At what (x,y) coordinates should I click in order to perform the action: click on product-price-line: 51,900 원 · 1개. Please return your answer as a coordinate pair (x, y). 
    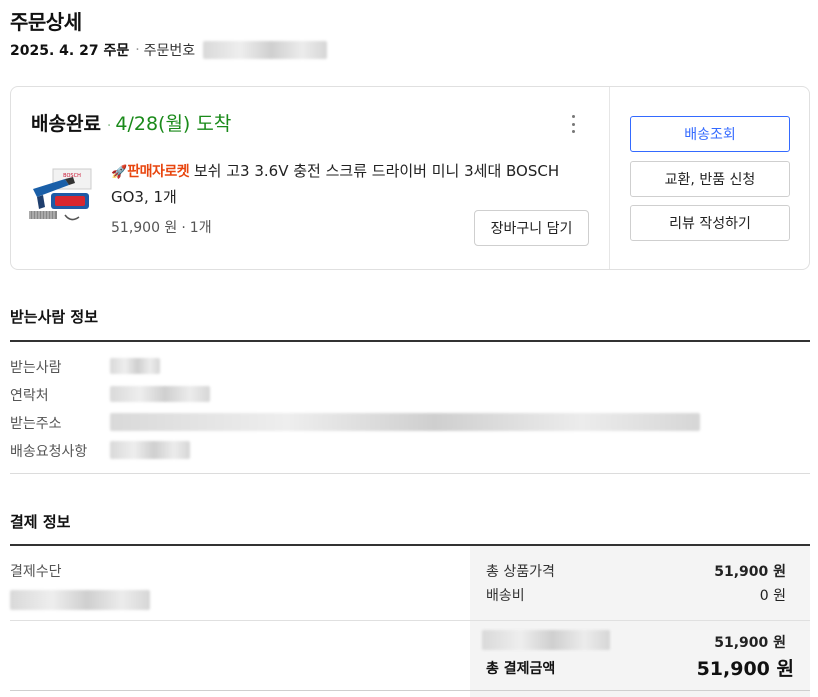
    Looking at the image, I should click on (161, 227).